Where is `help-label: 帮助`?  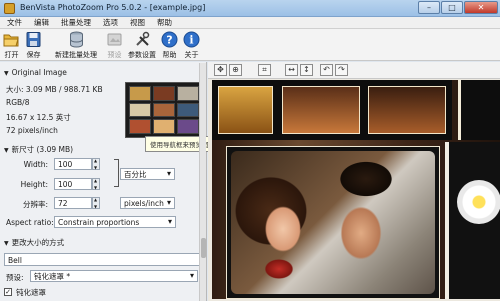 help-label: 帮助 is located at coordinates (169, 55).